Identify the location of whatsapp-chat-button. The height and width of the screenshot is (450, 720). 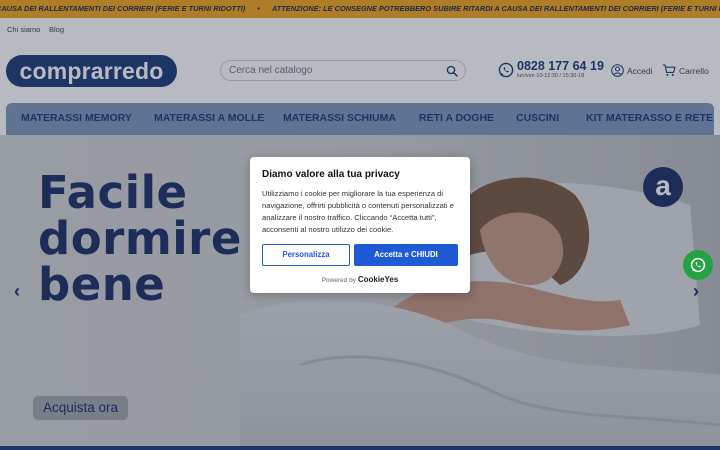
(698, 265).